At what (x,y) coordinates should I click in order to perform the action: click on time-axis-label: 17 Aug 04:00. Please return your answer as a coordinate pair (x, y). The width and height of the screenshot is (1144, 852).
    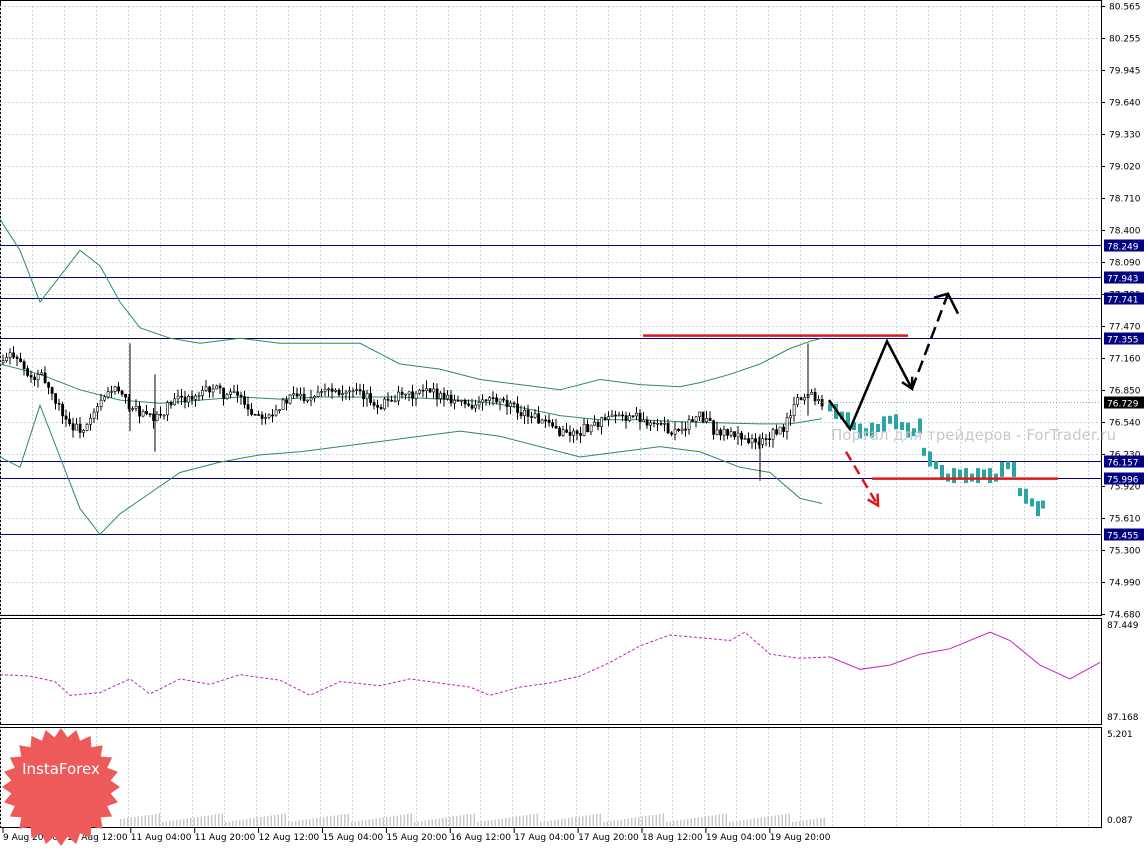
    Looking at the image, I should click on (544, 838).